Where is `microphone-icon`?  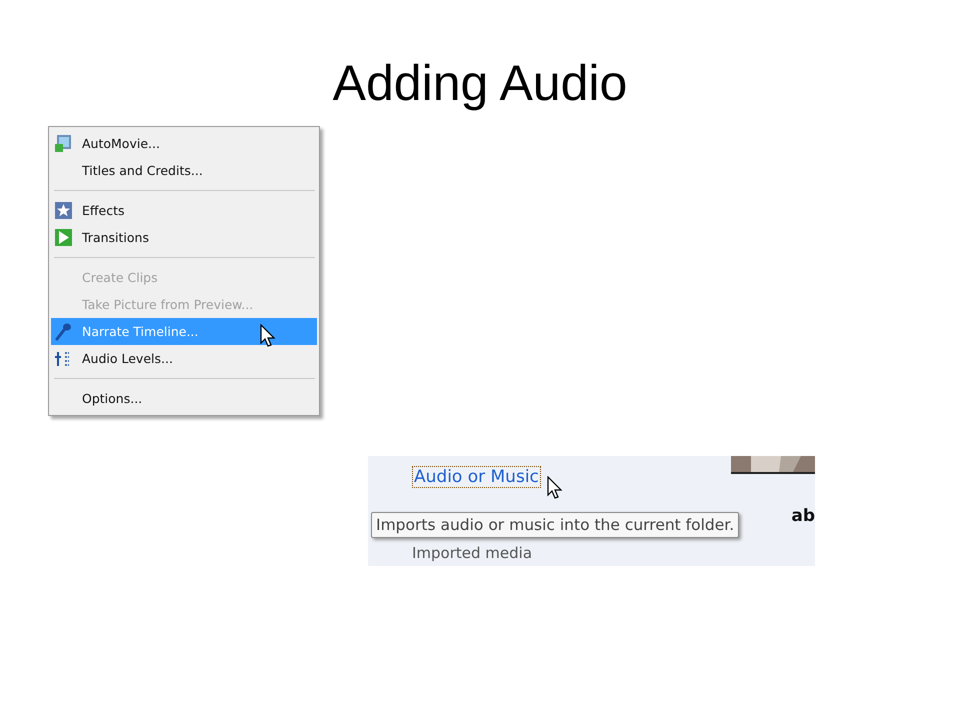
microphone-icon is located at coordinates (63, 331).